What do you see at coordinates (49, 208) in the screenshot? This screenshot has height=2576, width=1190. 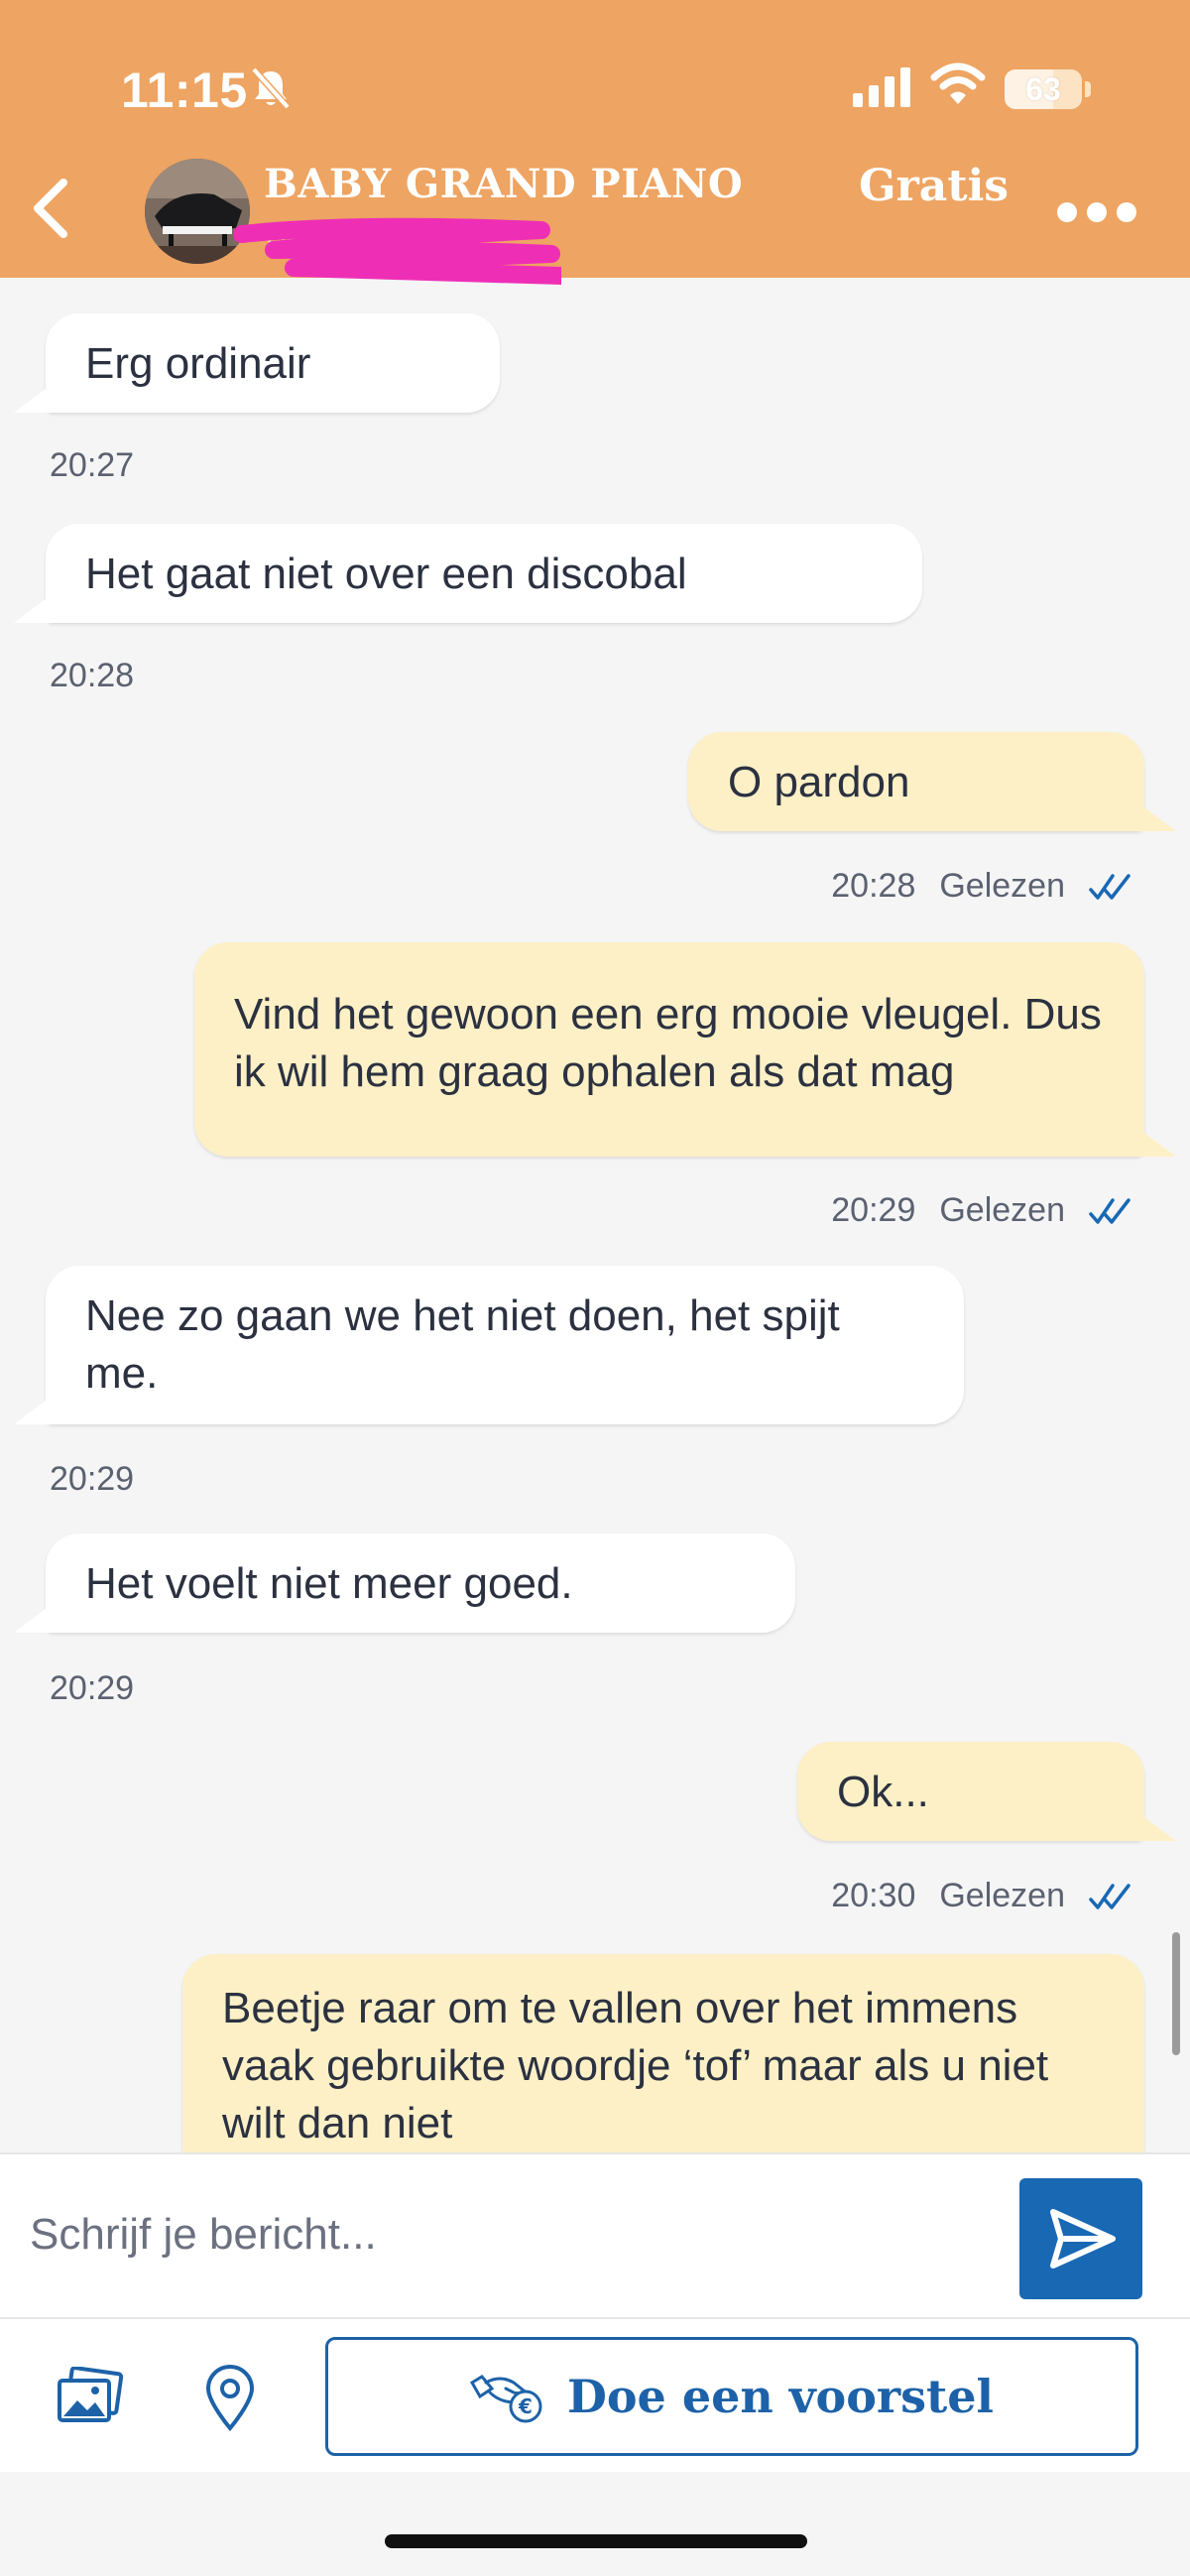 I see `back-chevron-icon` at bounding box center [49, 208].